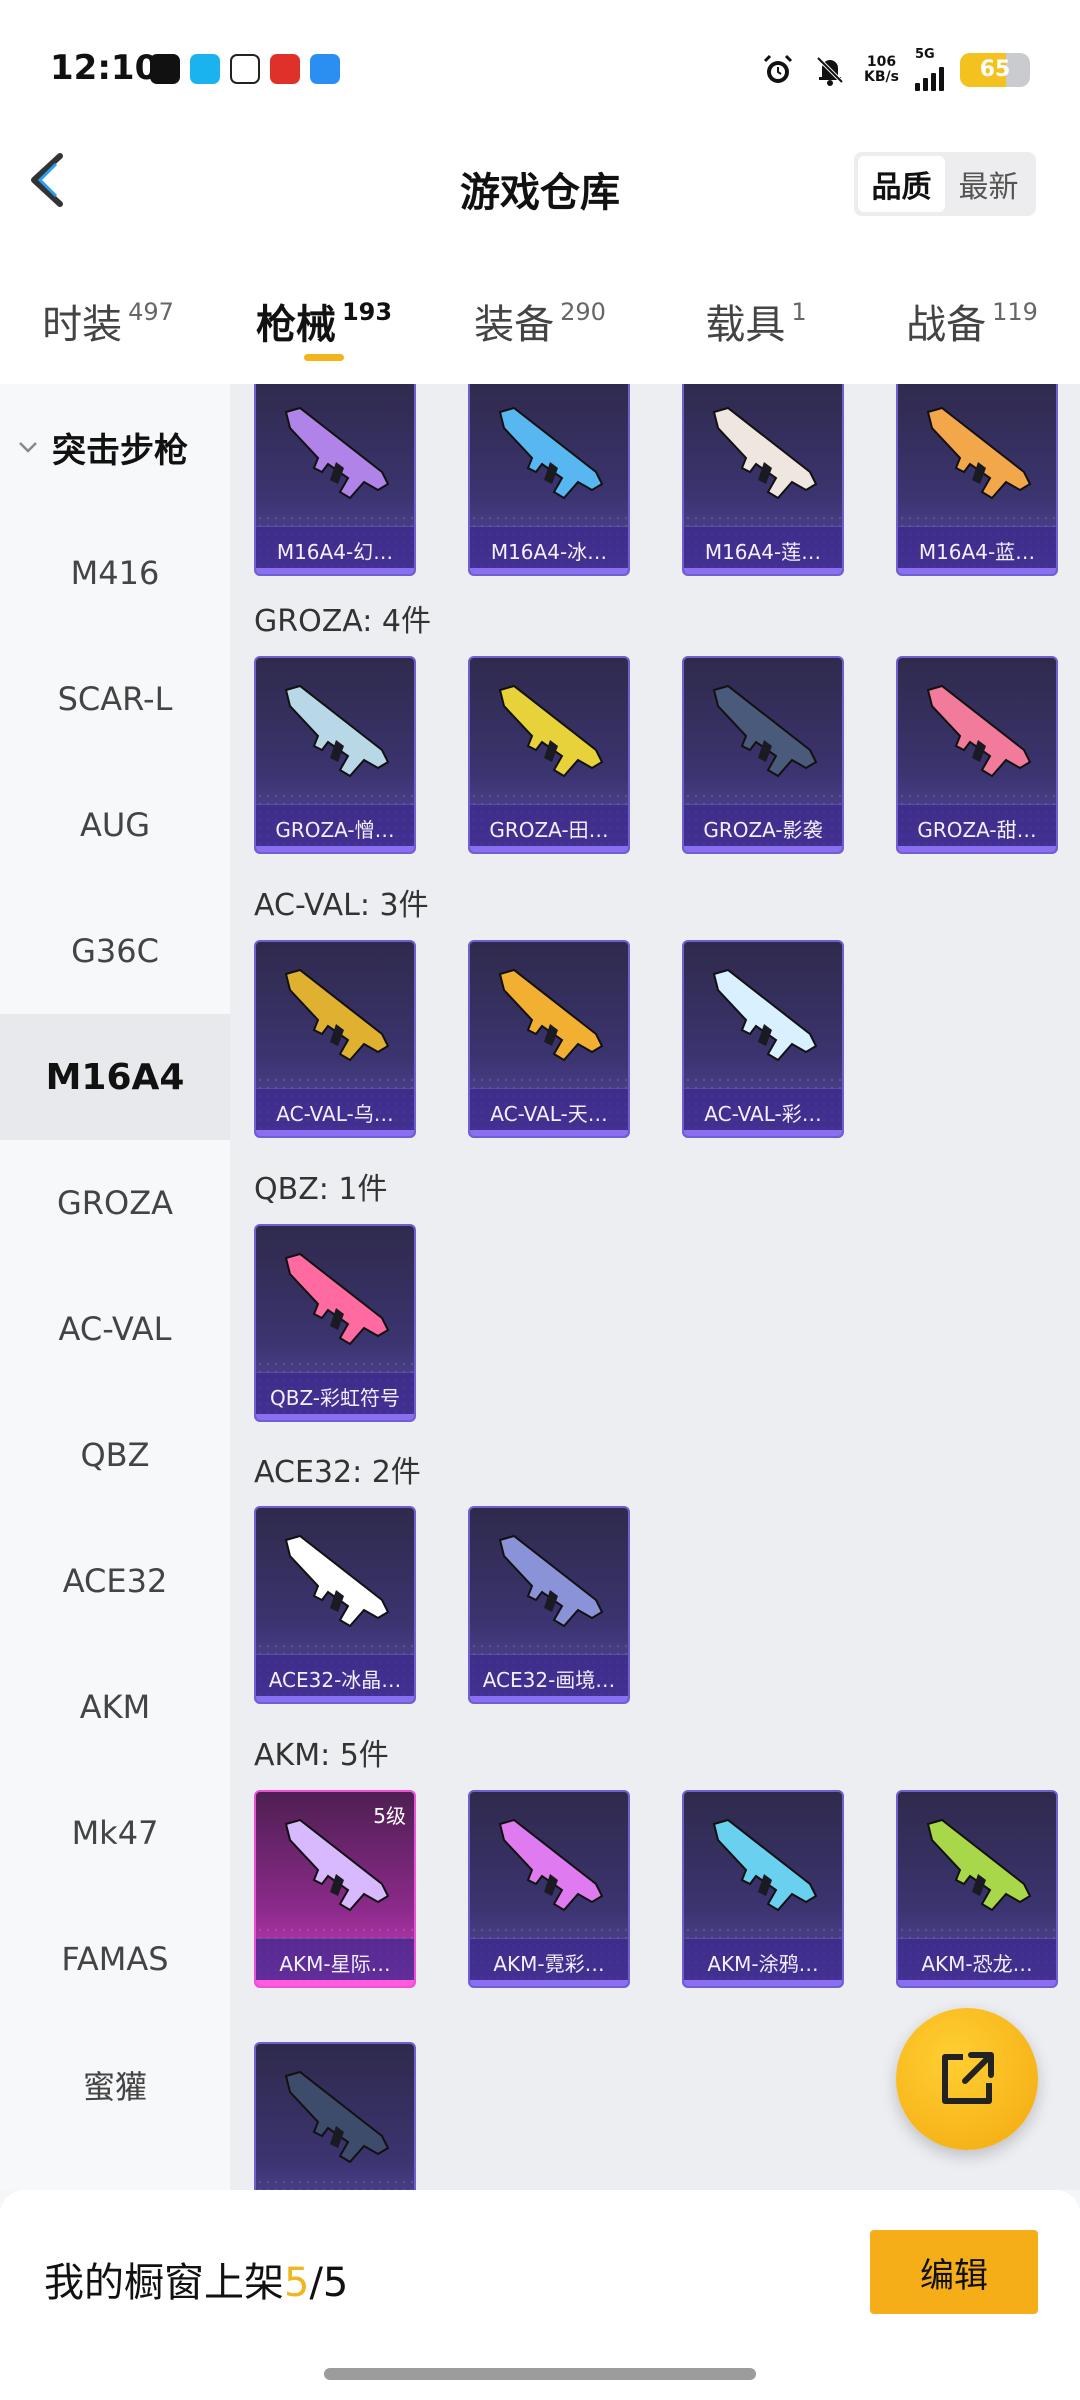 Image resolution: width=1080 pixels, height=2400 pixels. What do you see at coordinates (297, 2283) in the screenshot?
I see `showcase-current: 5` at bounding box center [297, 2283].